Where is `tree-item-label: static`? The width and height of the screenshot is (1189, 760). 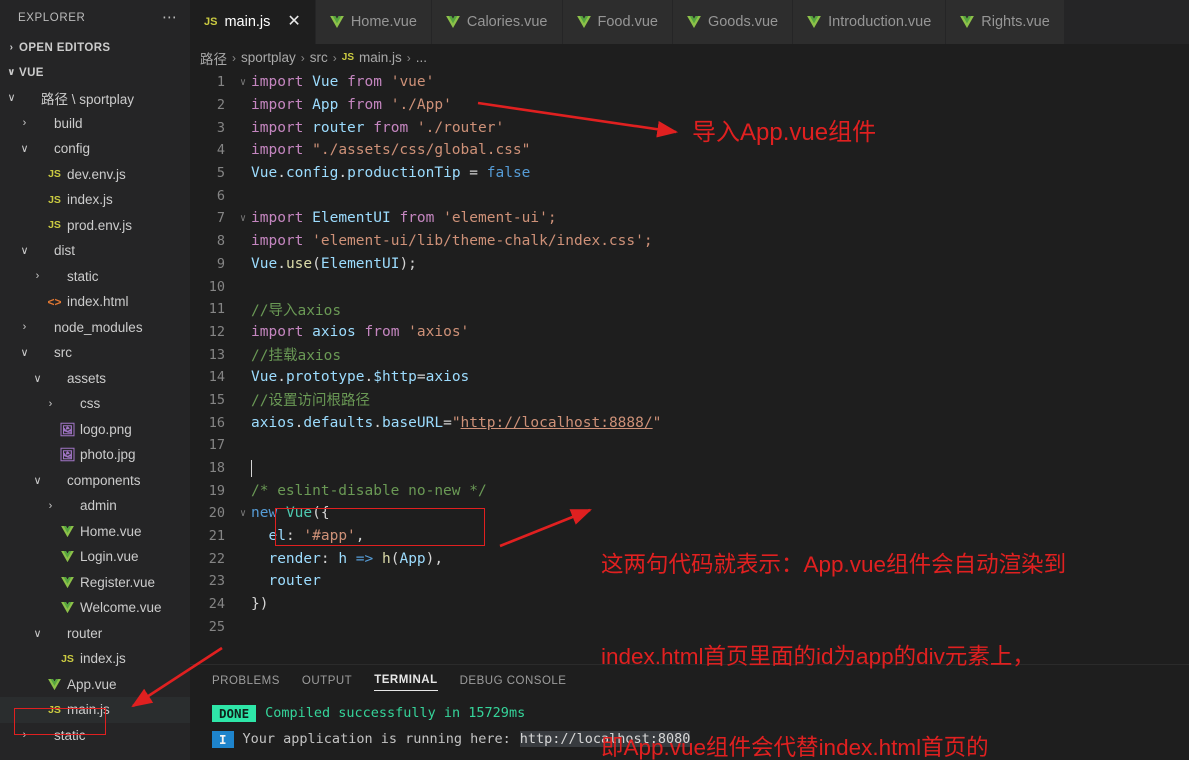
tree-item-label: static is located at coordinates (70, 735).